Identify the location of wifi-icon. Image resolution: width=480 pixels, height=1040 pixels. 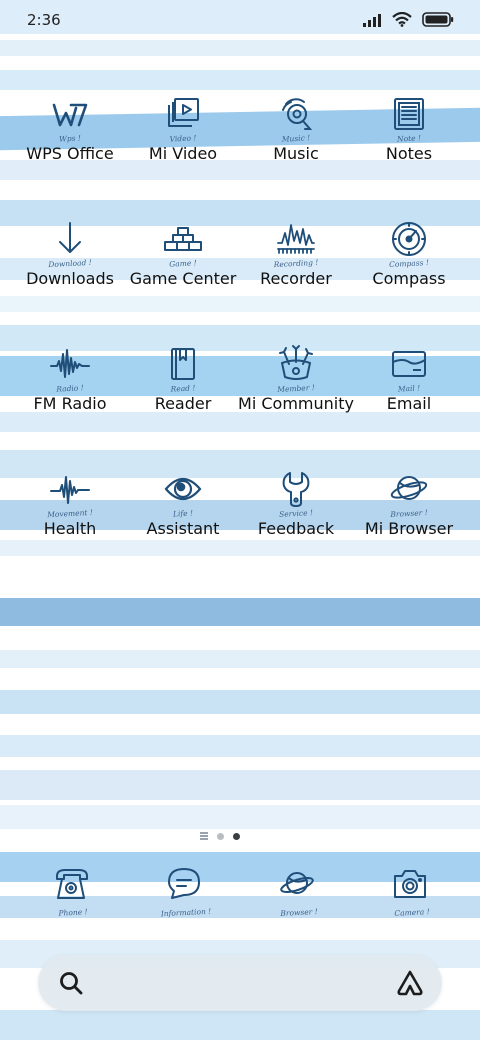
(402, 19).